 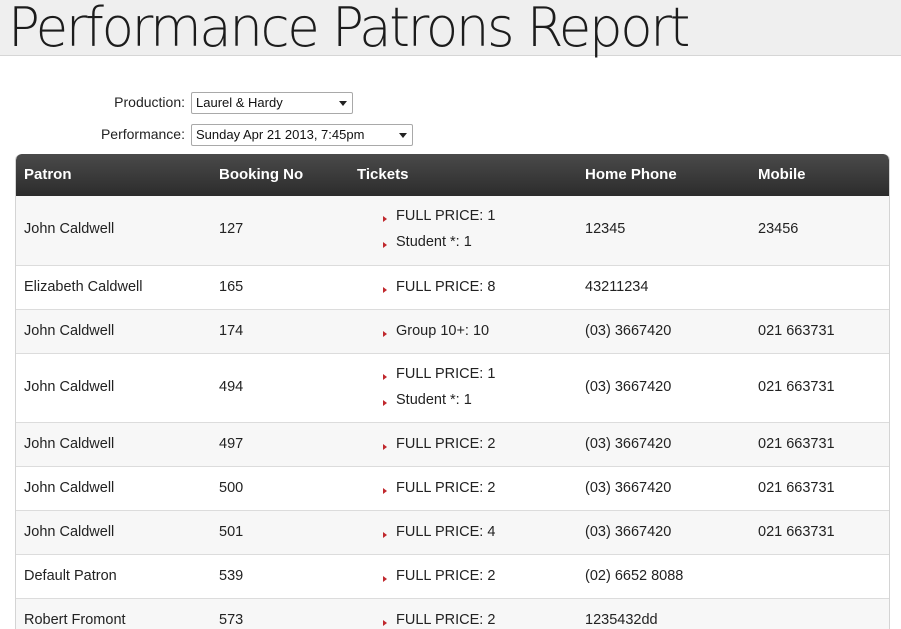 I want to click on column-header-mobile: Mobile, so click(x=782, y=174).